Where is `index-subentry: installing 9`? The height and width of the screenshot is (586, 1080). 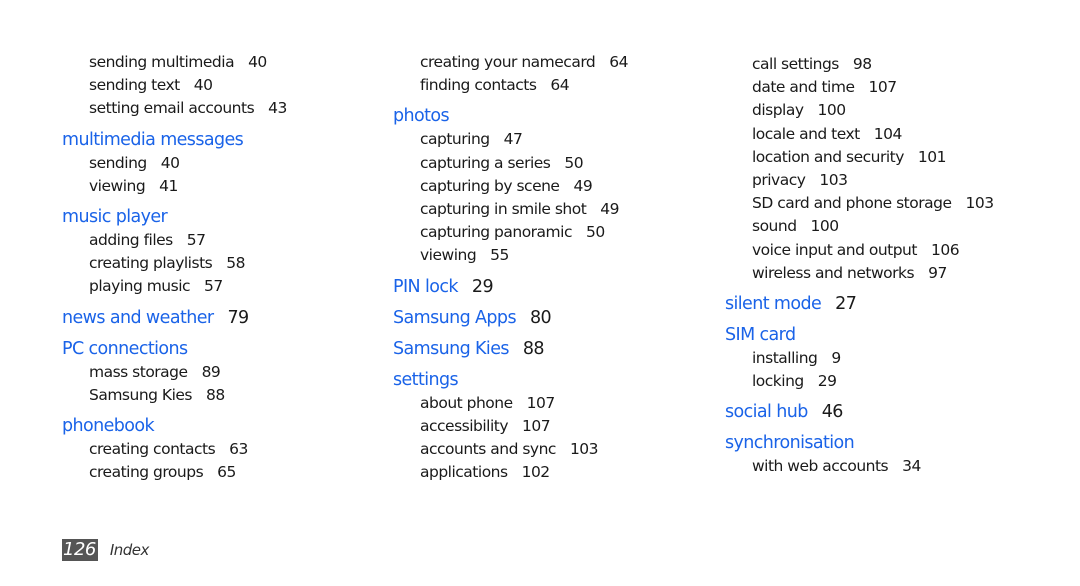 index-subentry: installing 9 is located at coordinates (859, 358).